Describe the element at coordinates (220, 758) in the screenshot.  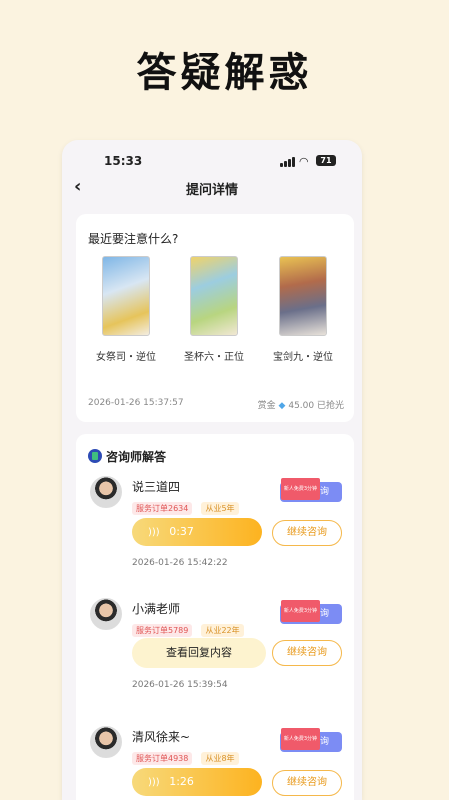
I see `years-badge: 从业8年` at that location.